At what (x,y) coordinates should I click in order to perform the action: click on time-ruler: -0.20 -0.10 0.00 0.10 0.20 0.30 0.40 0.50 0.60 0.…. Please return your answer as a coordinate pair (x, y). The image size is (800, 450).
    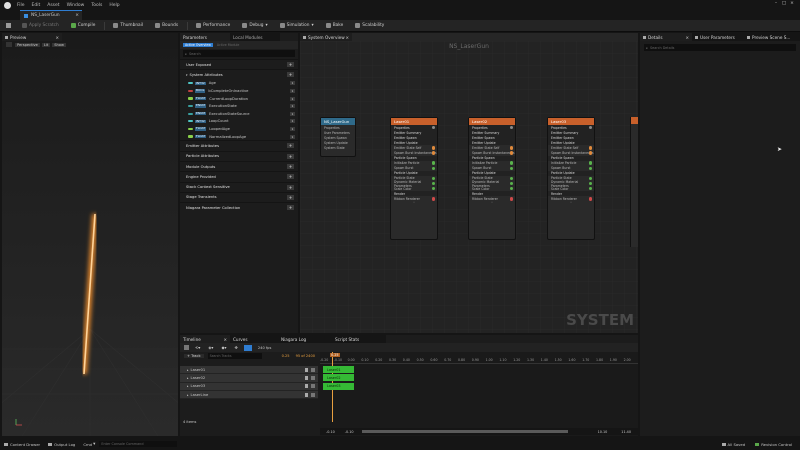
    Looking at the image, I should click on (479, 361).